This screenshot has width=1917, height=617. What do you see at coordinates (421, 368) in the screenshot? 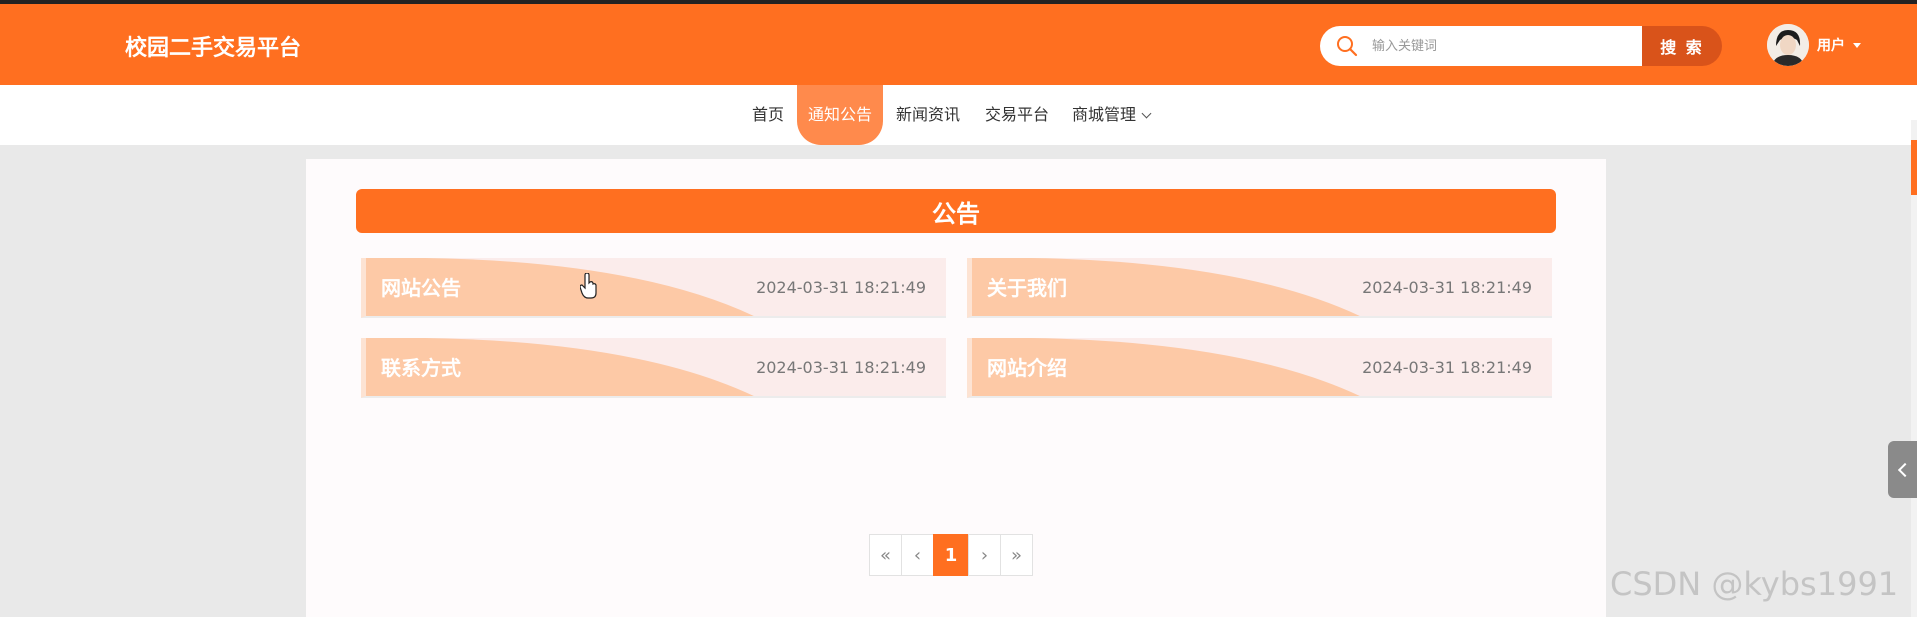
I see `notice-title: 联系方式` at bounding box center [421, 368].